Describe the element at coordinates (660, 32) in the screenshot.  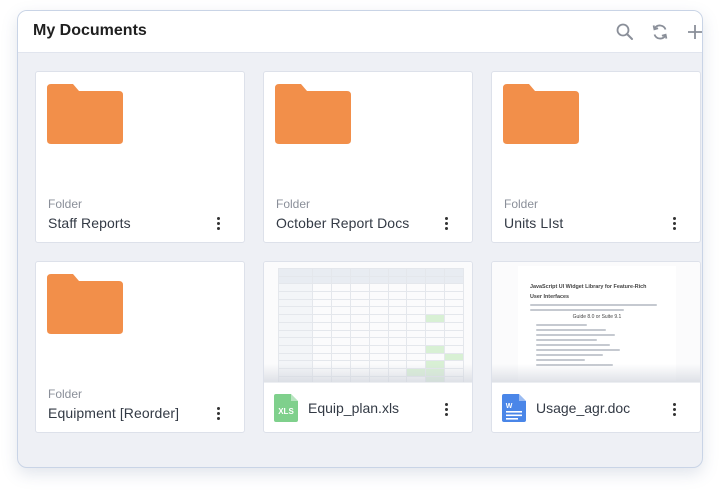
I see `refresh-icon` at that location.